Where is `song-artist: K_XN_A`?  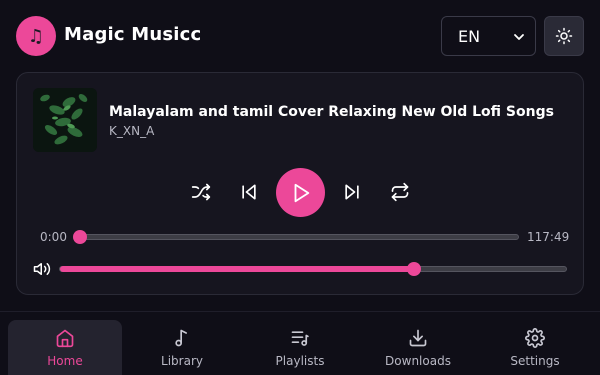 song-artist: K_XN_A is located at coordinates (132, 131).